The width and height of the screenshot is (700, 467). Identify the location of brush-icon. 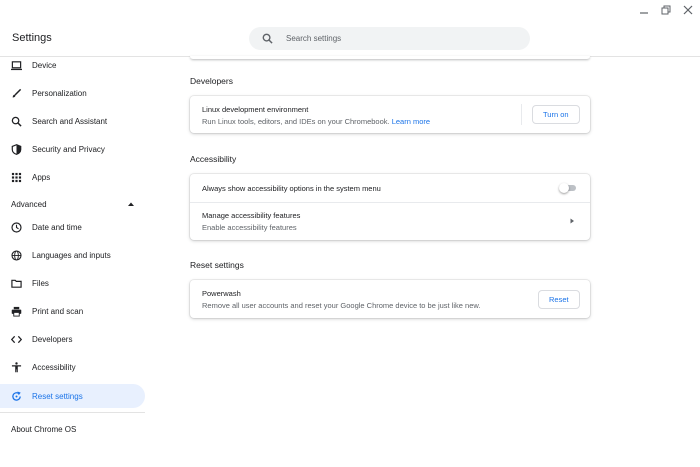
(16, 93).